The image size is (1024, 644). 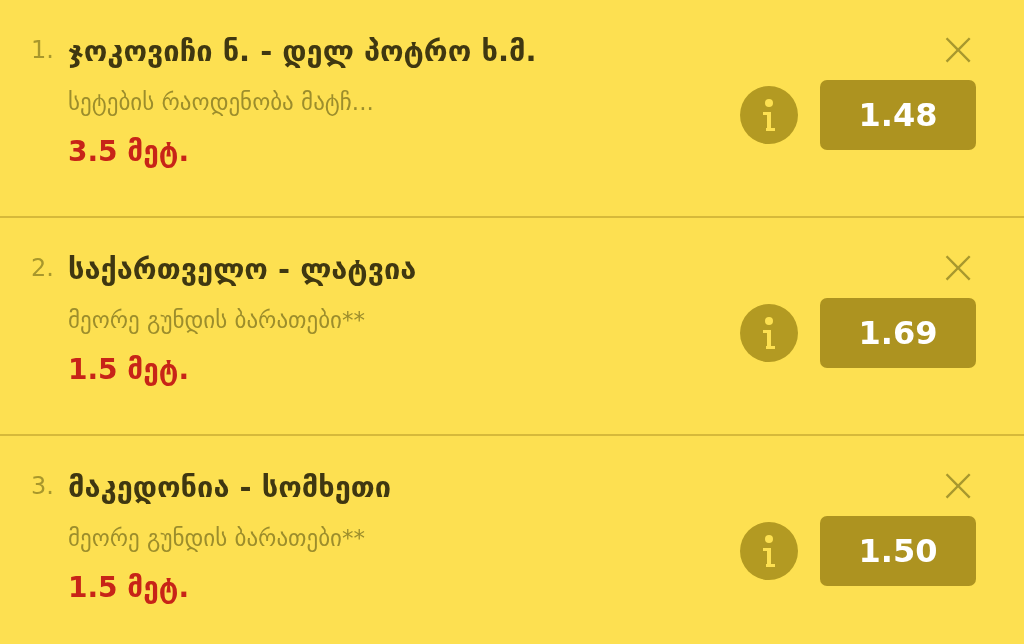 What do you see at coordinates (42, 267) in the screenshot?
I see `bet-number: 2.` at bounding box center [42, 267].